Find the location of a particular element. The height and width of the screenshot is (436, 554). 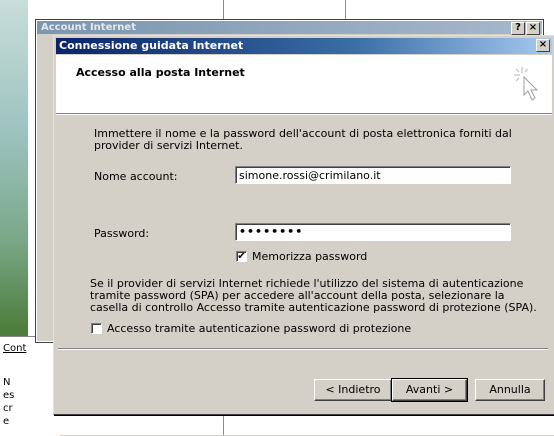

help-button: ? is located at coordinates (518, 28).